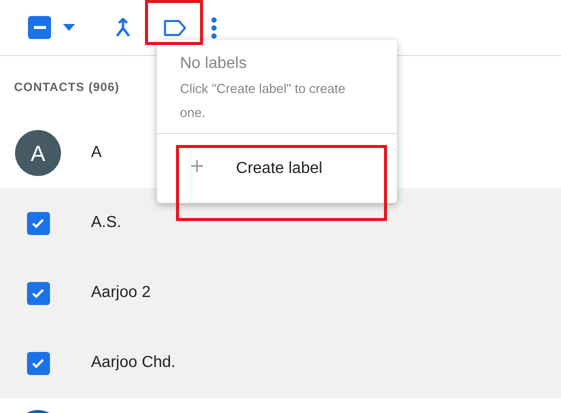  What do you see at coordinates (69, 27) in the screenshot?
I see `caret-icon` at bounding box center [69, 27].